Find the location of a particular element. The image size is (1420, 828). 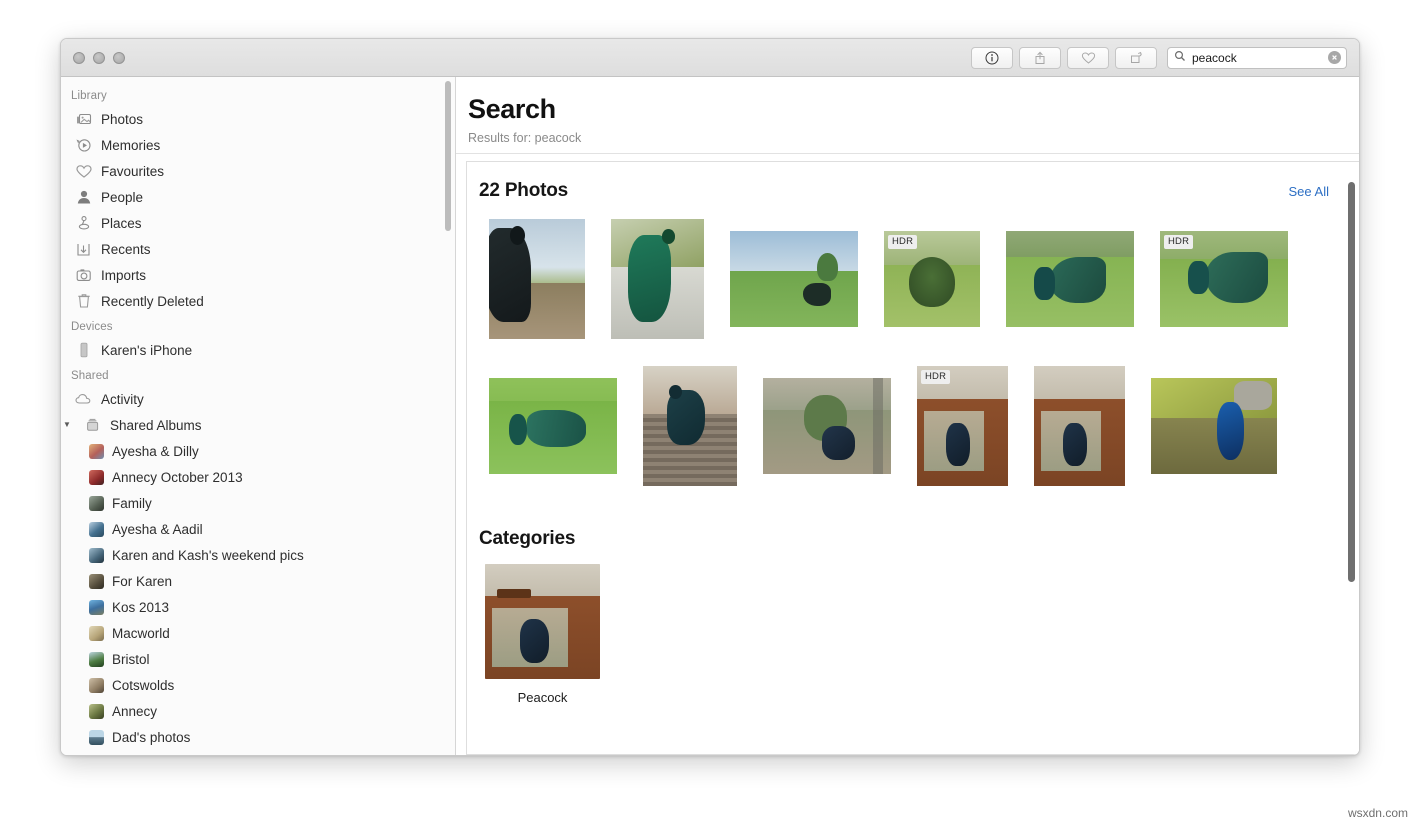

sidebar-item-recently-deleted: Recently Deleted is located at coordinates (258, 301).